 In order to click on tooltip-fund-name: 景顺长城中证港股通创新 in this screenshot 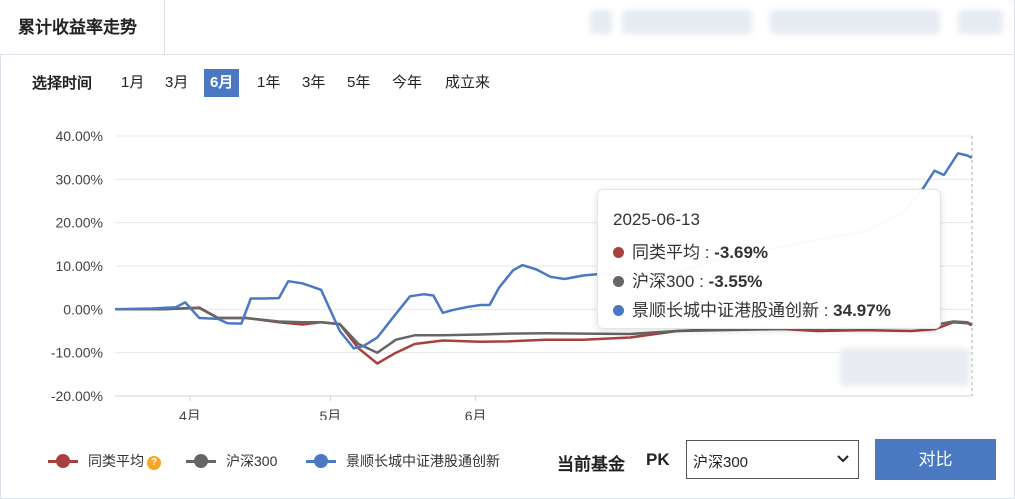, I will do `click(725, 310)`.